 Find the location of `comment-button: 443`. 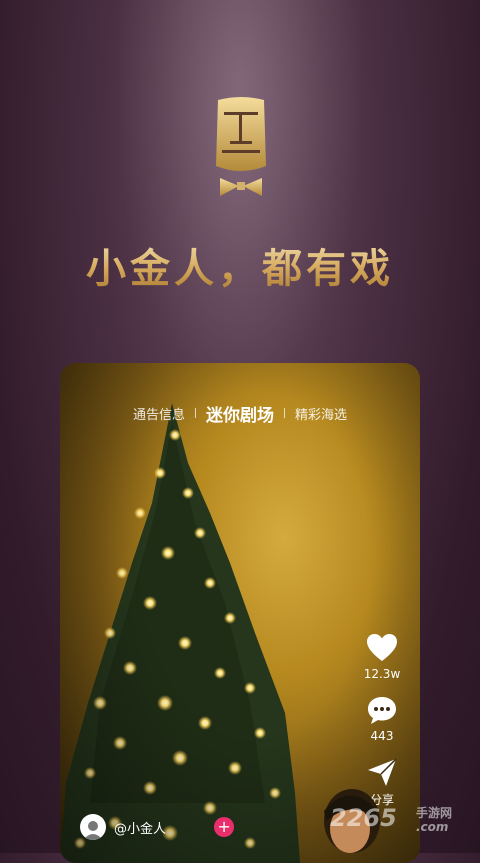

comment-button: 443 is located at coordinates (382, 719).